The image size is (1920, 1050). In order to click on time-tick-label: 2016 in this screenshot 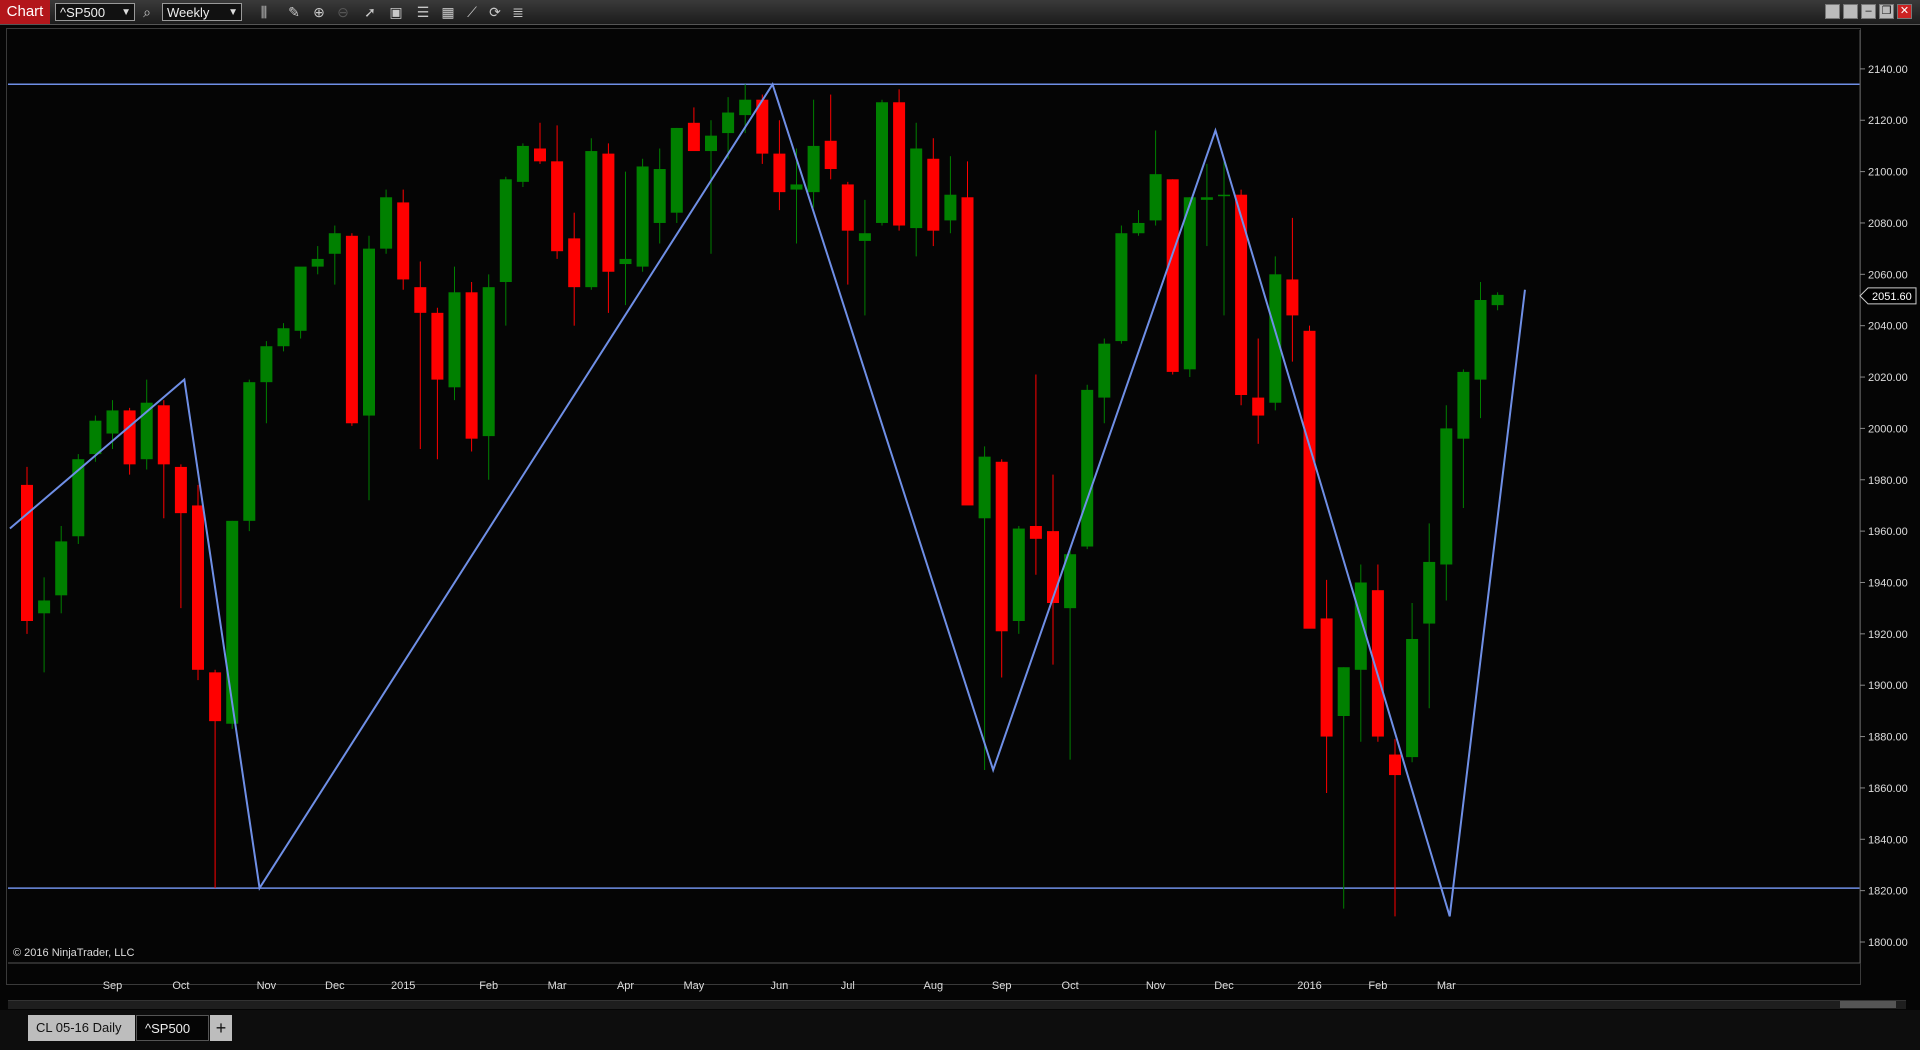, I will do `click(1309, 986)`.